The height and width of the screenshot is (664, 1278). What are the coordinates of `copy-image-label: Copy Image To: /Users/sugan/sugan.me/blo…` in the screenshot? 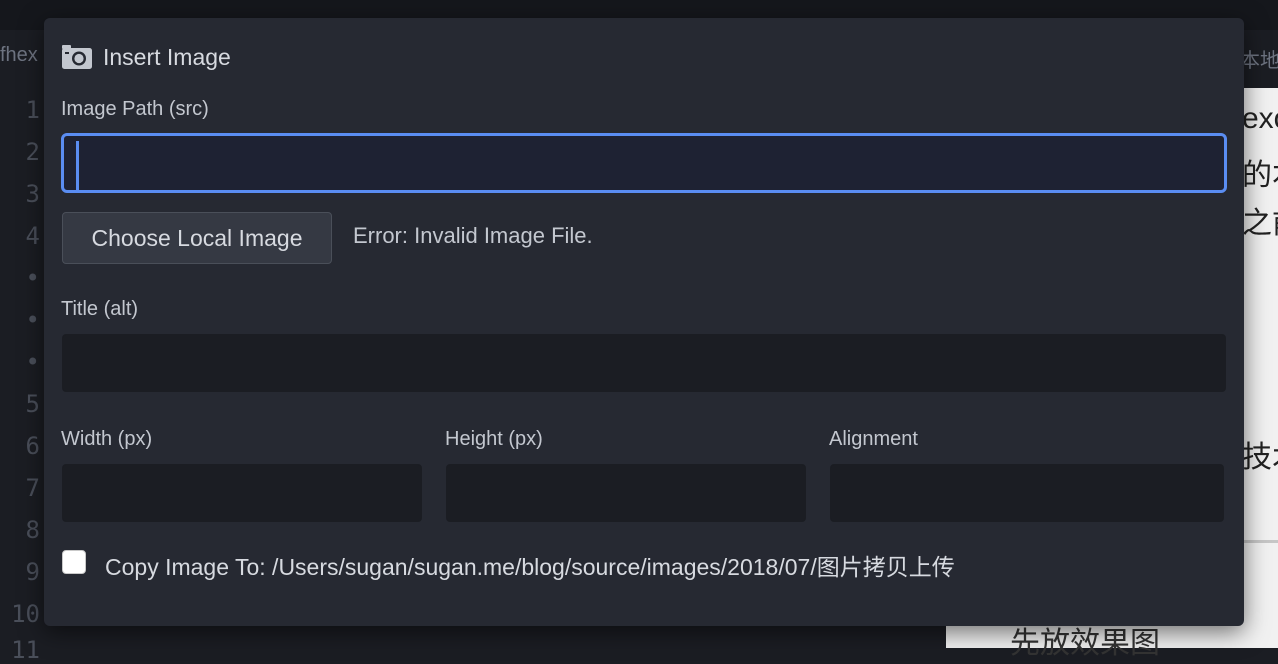 It's located at (530, 565).